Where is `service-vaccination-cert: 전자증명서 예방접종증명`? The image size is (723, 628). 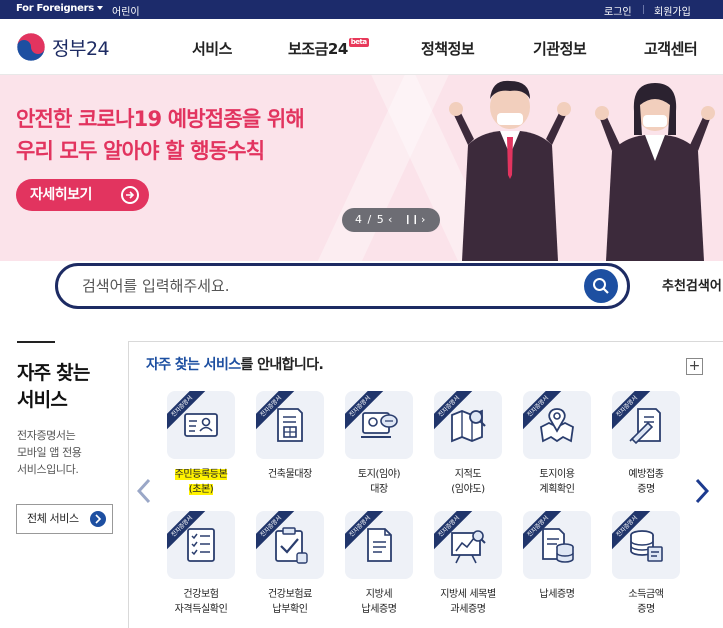 service-vaccination-cert: 전자증명서 예방접종증명 is located at coordinates (646, 444).